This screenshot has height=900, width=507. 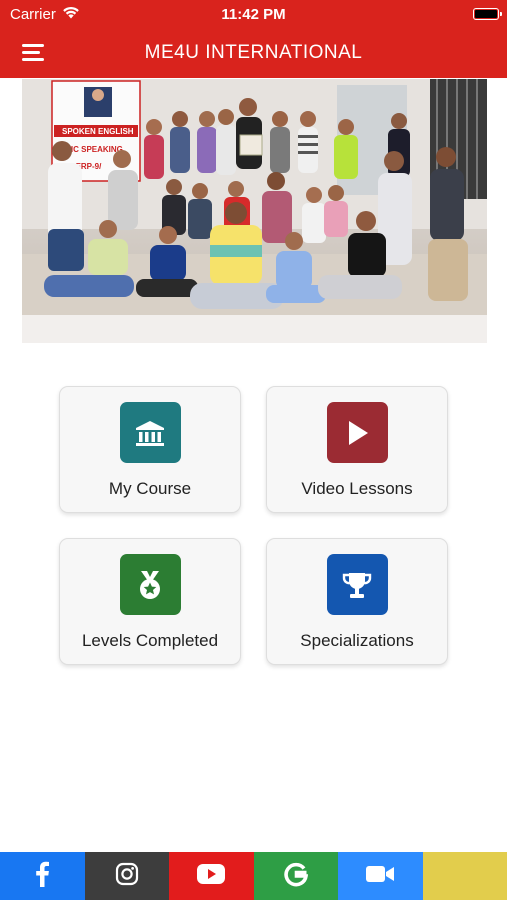 What do you see at coordinates (464, 876) in the screenshot?
I see `extra-social-button` at bounding box center [464, 876].